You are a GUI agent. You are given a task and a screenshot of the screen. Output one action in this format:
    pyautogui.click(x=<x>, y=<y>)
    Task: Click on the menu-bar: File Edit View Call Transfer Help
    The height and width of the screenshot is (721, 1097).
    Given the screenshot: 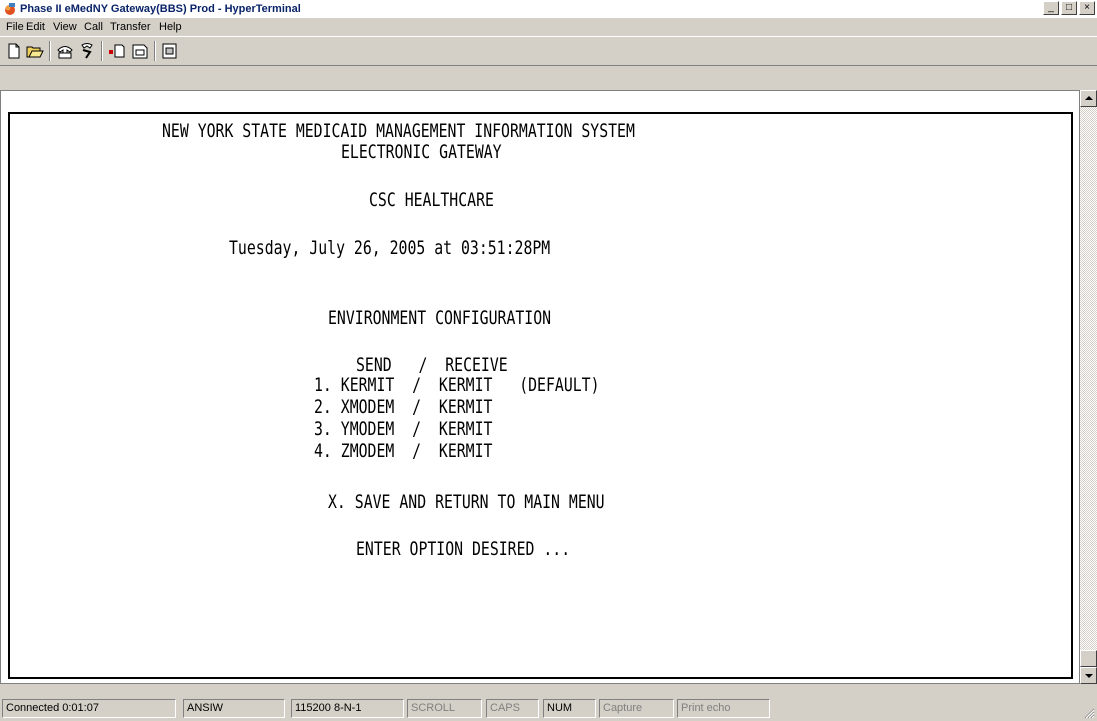 What is the action you would take?
    pyautogui.click(x=548, y=27)
    